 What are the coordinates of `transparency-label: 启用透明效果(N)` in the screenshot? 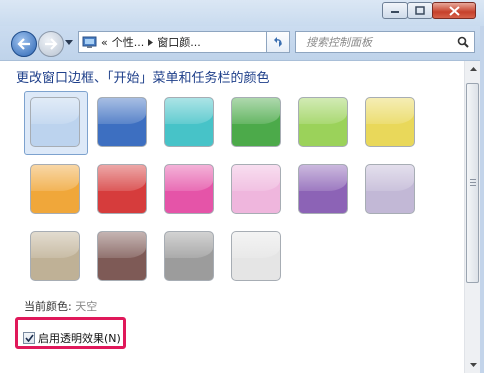 It's located at (79, 338).